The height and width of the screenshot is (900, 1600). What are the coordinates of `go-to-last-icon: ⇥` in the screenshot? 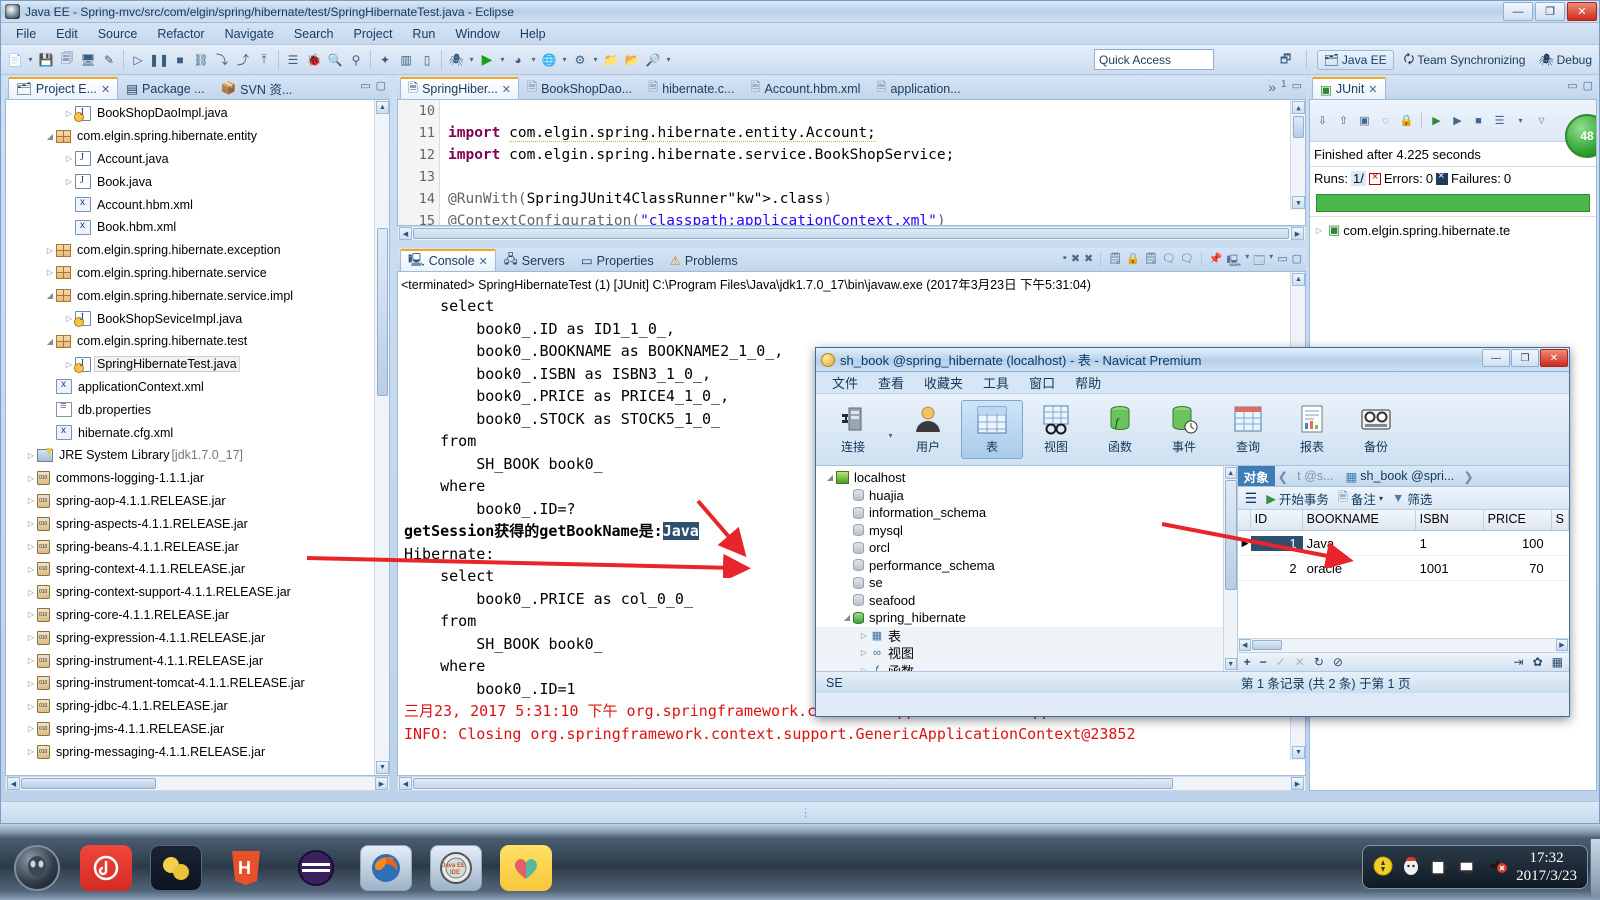 It's located at (1519, 662).